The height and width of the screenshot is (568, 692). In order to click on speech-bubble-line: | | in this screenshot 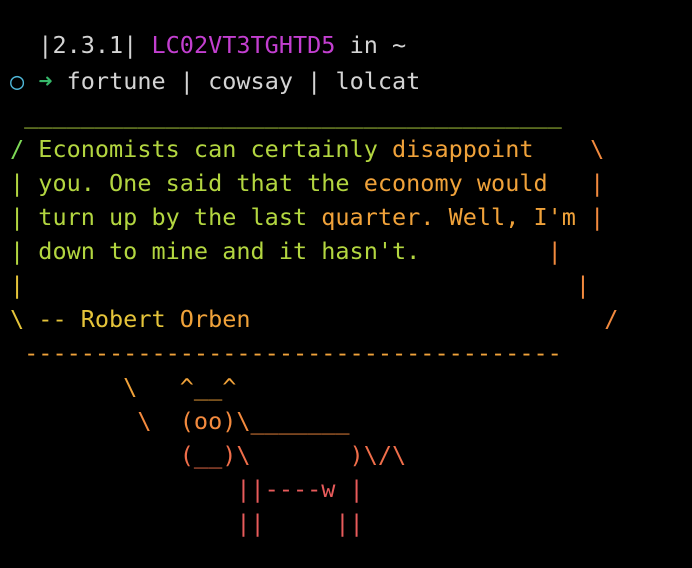, I will do `click(300, 285)`.